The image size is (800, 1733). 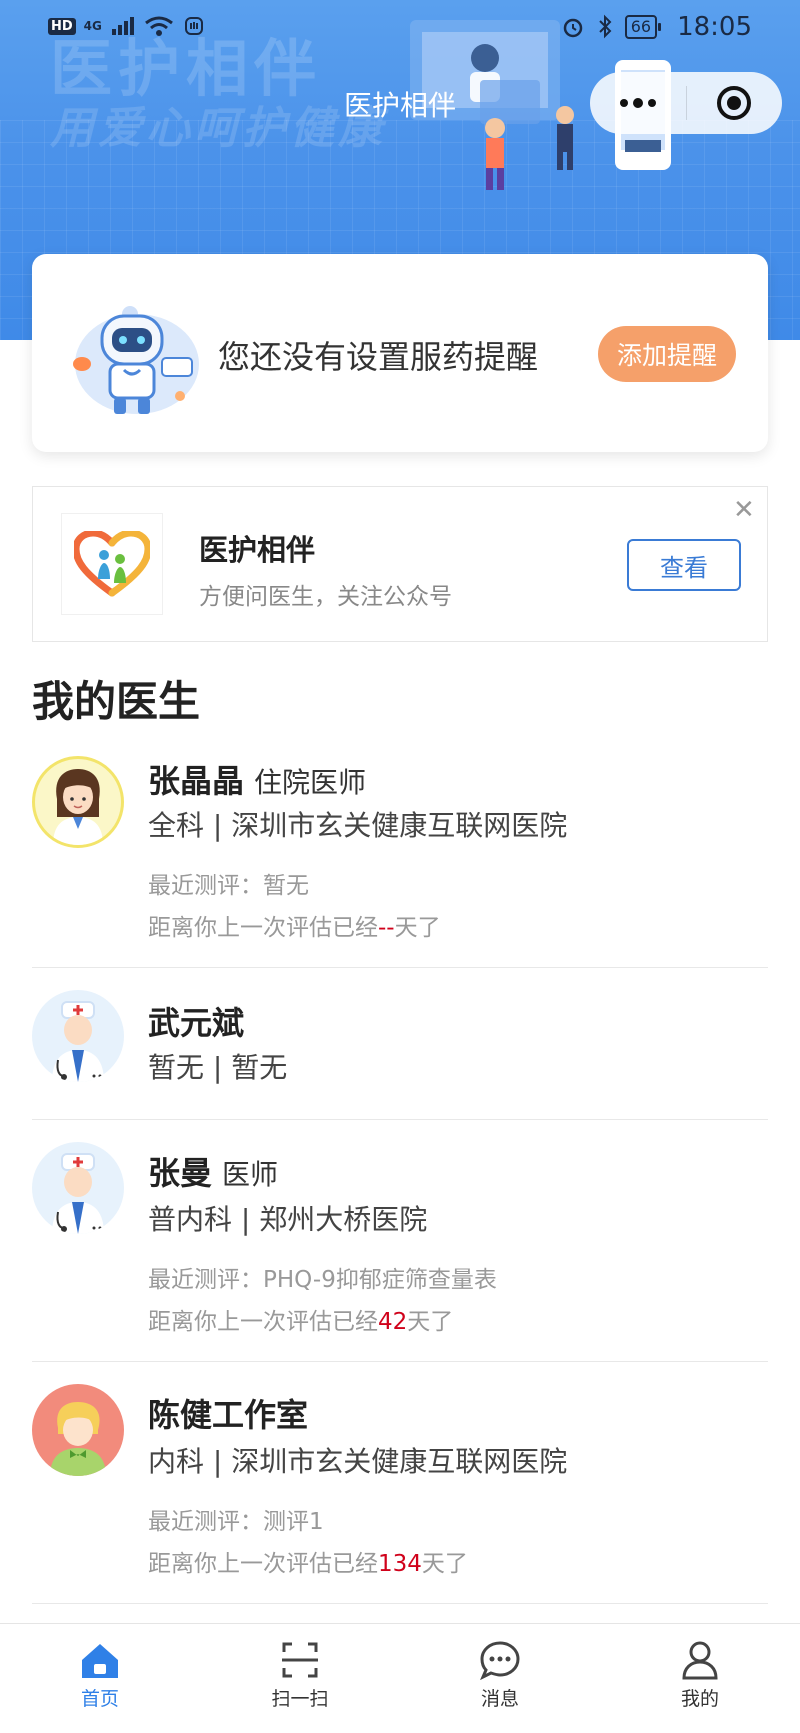 What do you see at coordinates (158, 26) in the screenshot?
I see `wifi-icon` at bounding box center [158, 26].